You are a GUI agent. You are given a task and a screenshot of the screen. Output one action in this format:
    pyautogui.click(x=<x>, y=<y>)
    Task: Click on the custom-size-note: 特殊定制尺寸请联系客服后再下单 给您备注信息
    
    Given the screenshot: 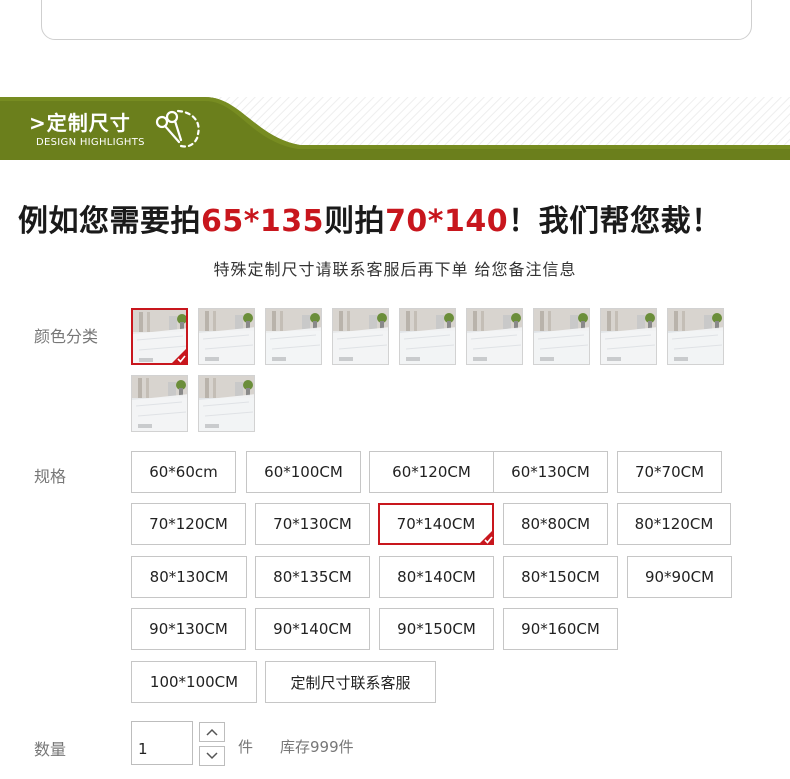 What is the action you would take?
    pyautogui.click(x=395, y=269)
    